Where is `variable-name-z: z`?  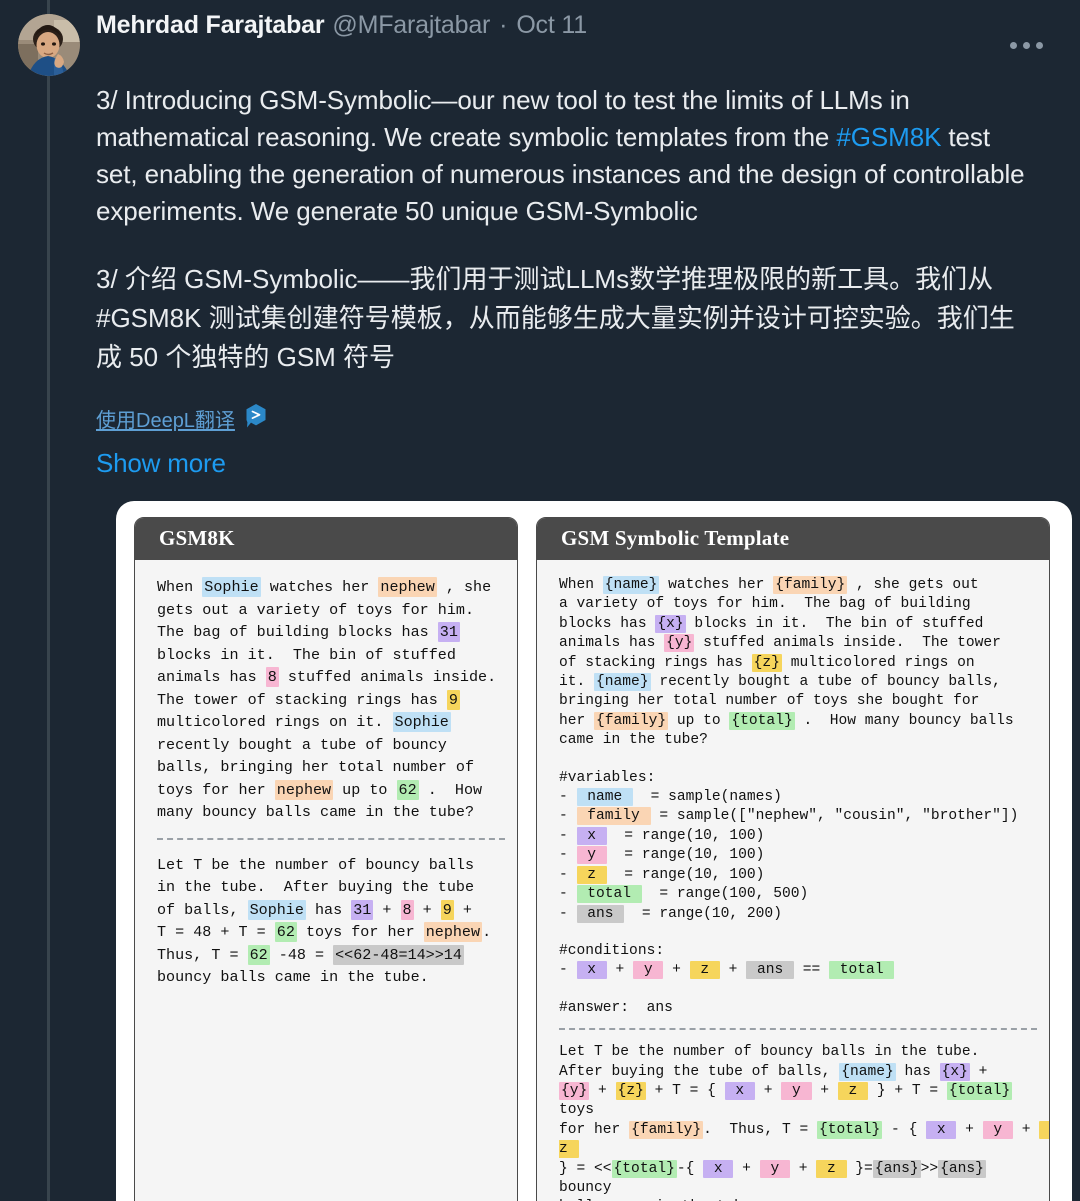 variable-name-z: z is located at coordinates (591, 874).